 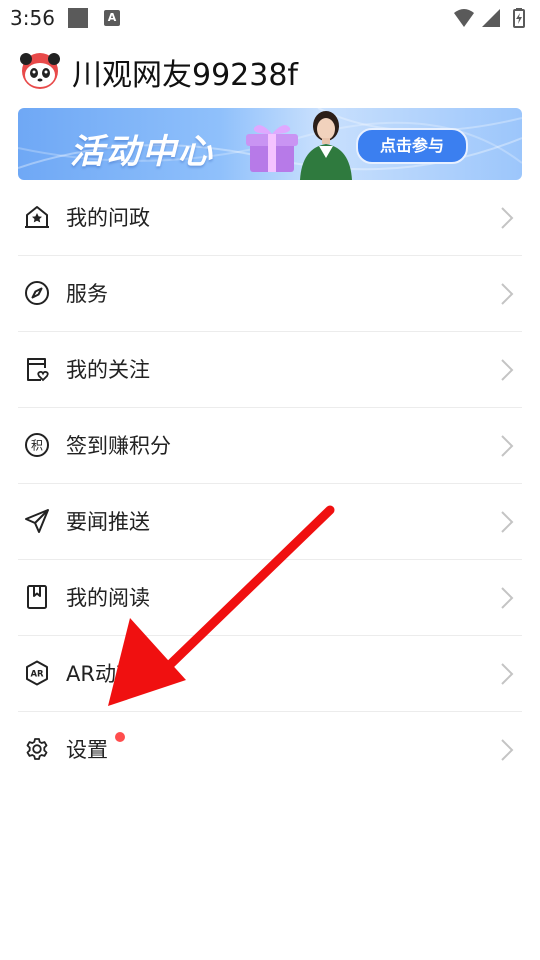 I want to click on menu-item-label: 我的阅读, so click(x=108, y=598).